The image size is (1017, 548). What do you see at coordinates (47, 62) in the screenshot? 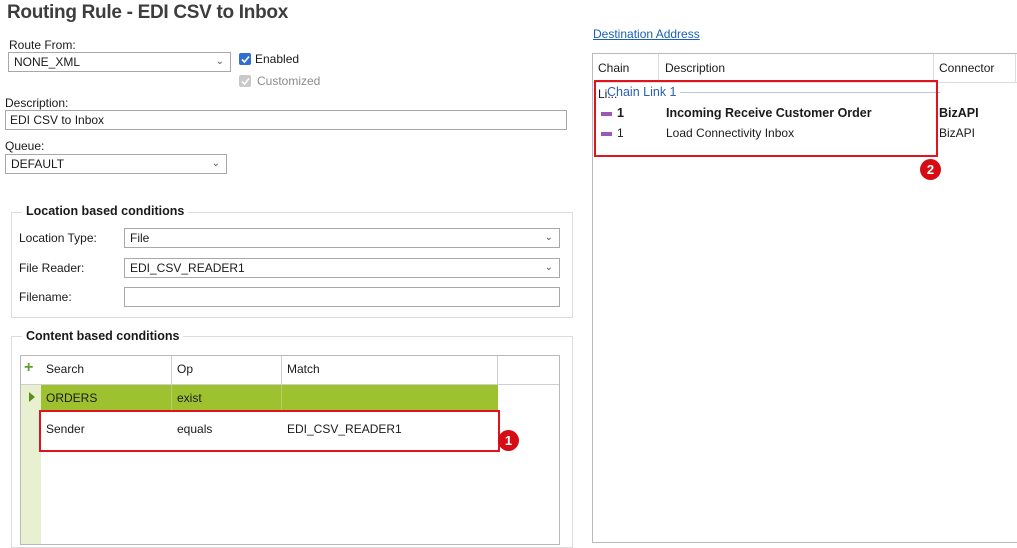
I see `route-from-value: NONE_XML` at bounding box center [47, 62].